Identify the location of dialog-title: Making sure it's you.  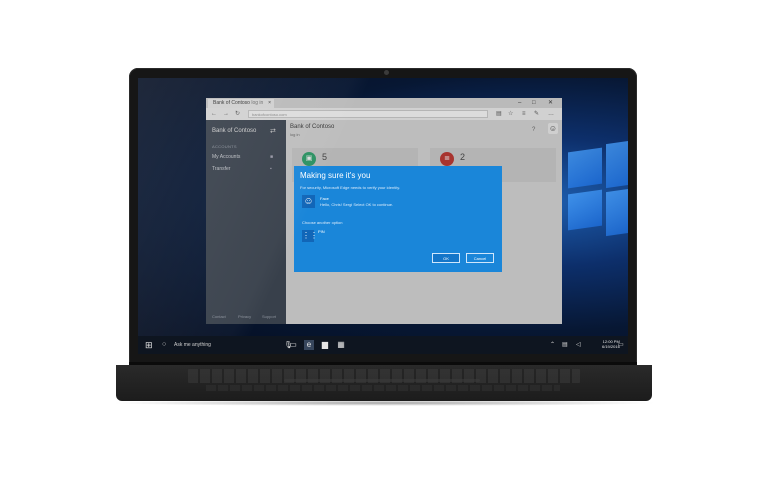
(335, 175).